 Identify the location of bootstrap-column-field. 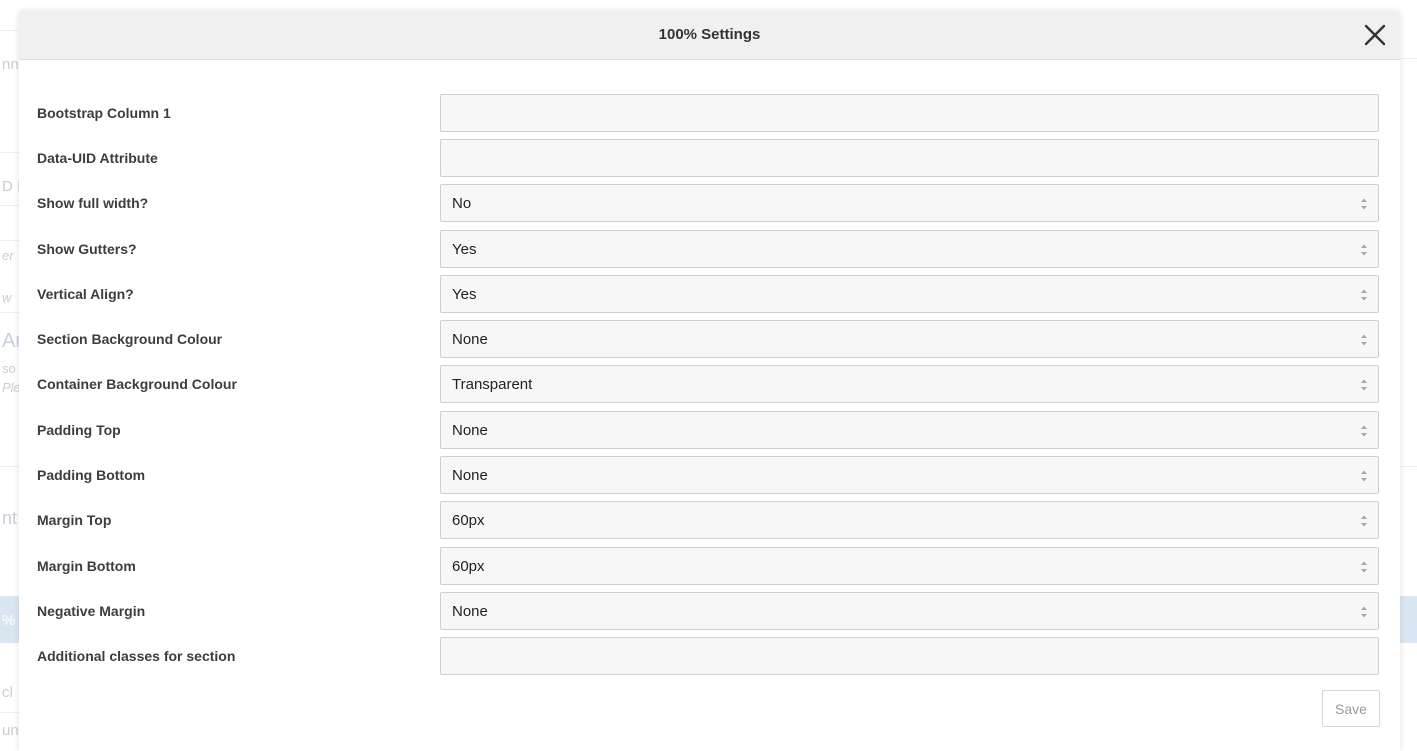
(909, 113).